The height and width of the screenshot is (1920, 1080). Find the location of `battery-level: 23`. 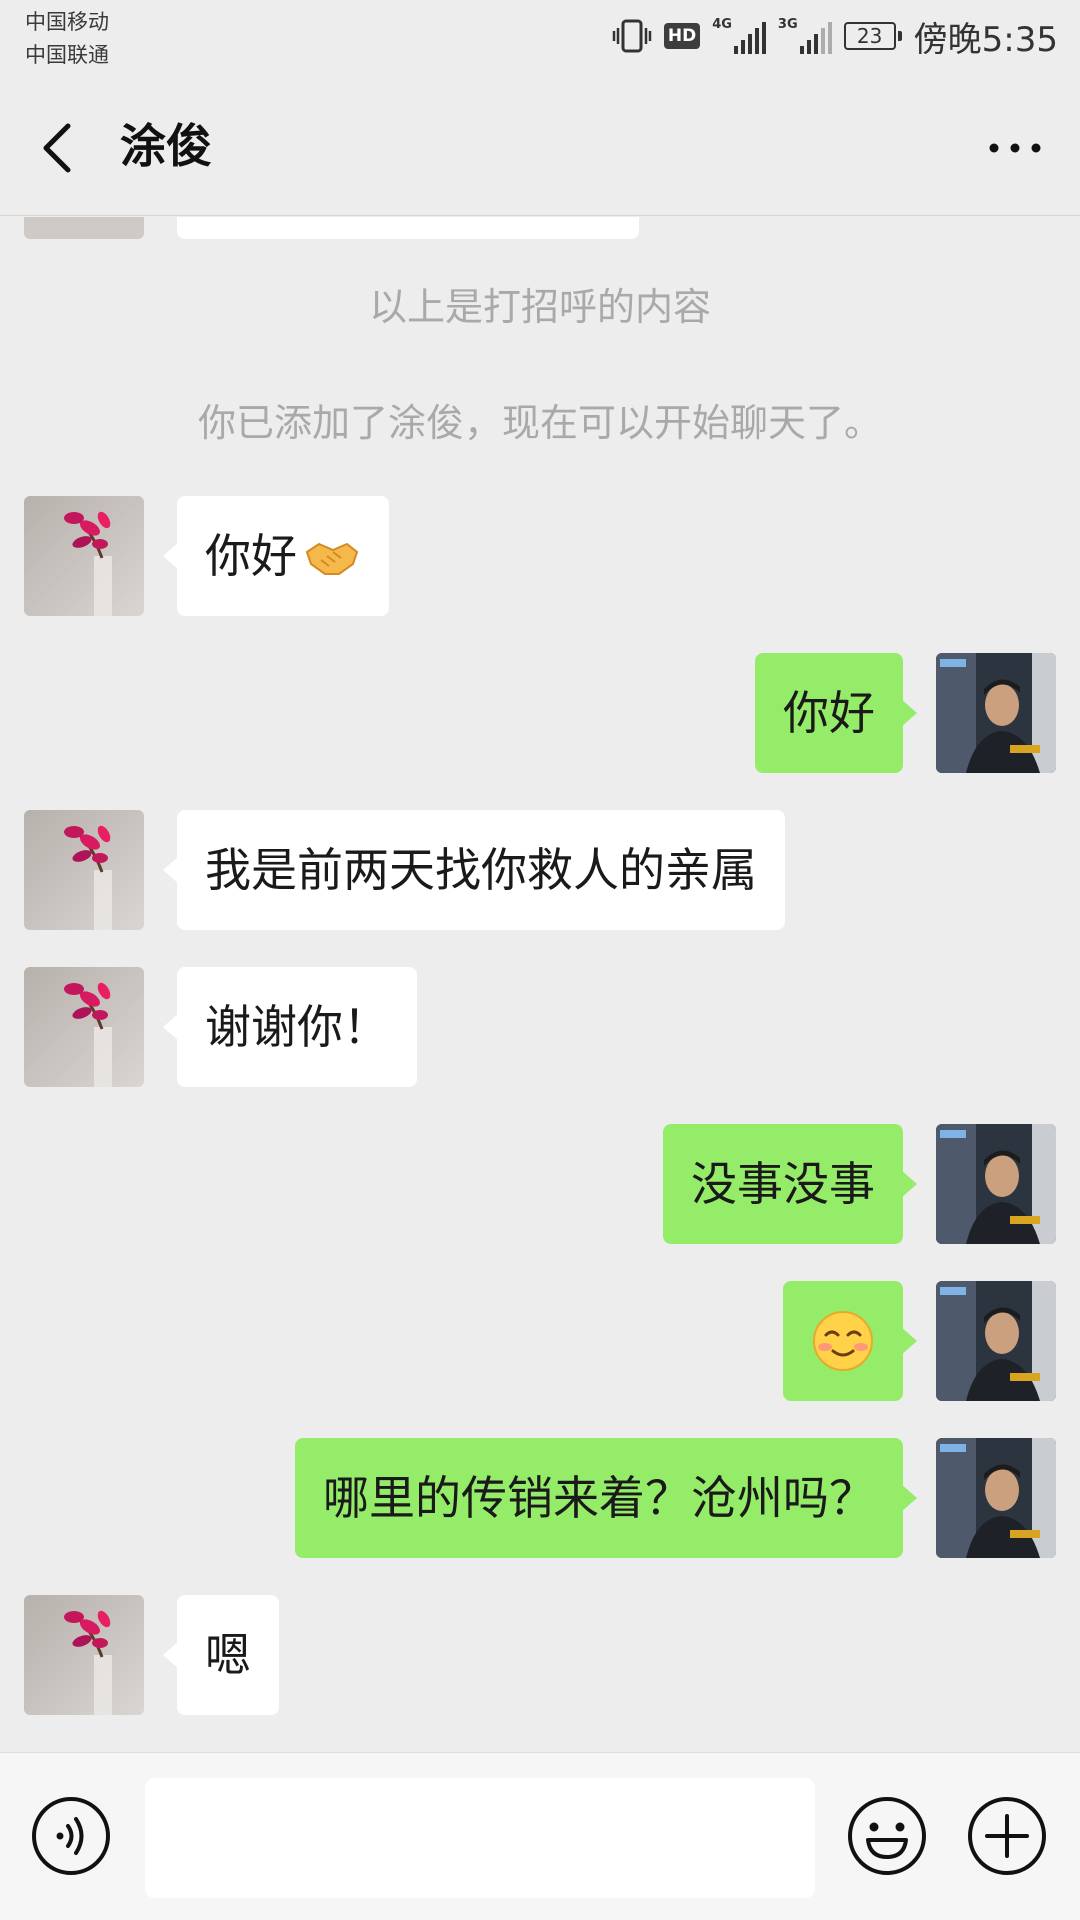

battery-level: 23 is located at coordinates (869, 36).